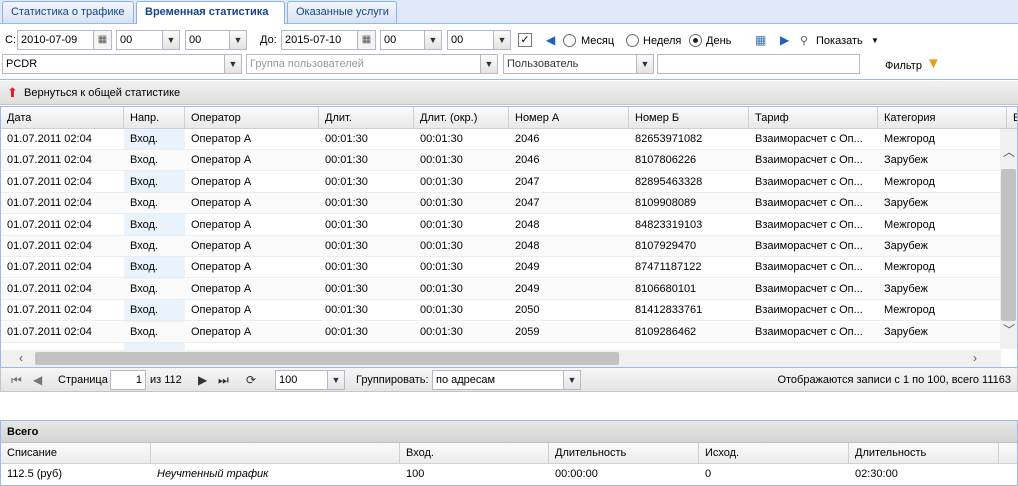 This screenshot has height=486, width=1018. What do you see at coordinates (372, 64) in the screenshot?
I see `user-group-select: Группа пользователей ▼` at bounding box center [372, 64].